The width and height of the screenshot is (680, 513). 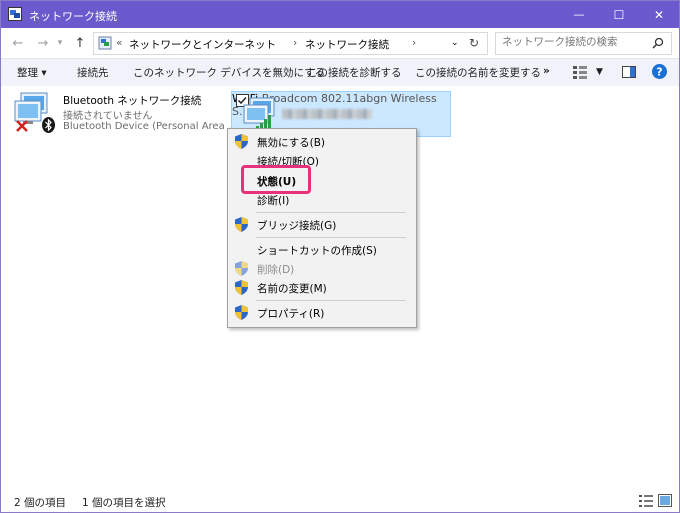 I want to click on forward-button: →, so click(x=43, y=43).